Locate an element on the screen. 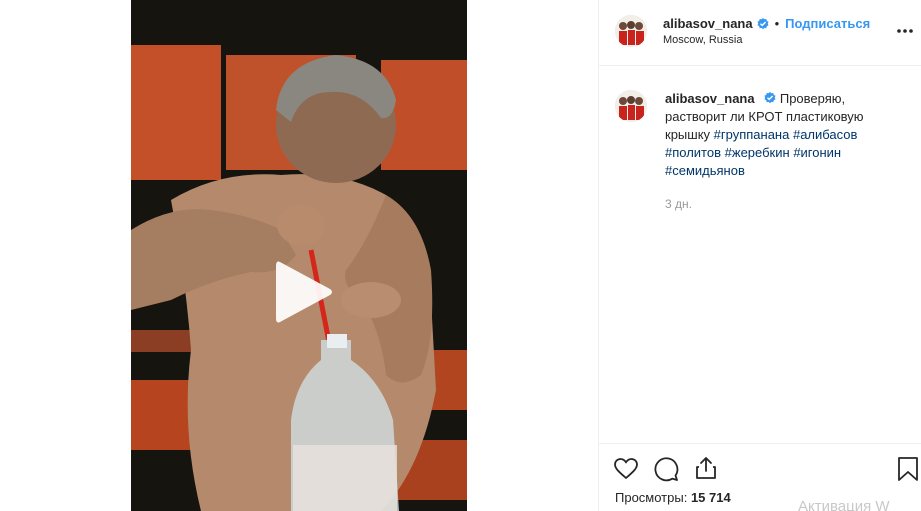 The height and width of the screenshot is (511, 921). more-options-icon is located at coordinates (905, 31).